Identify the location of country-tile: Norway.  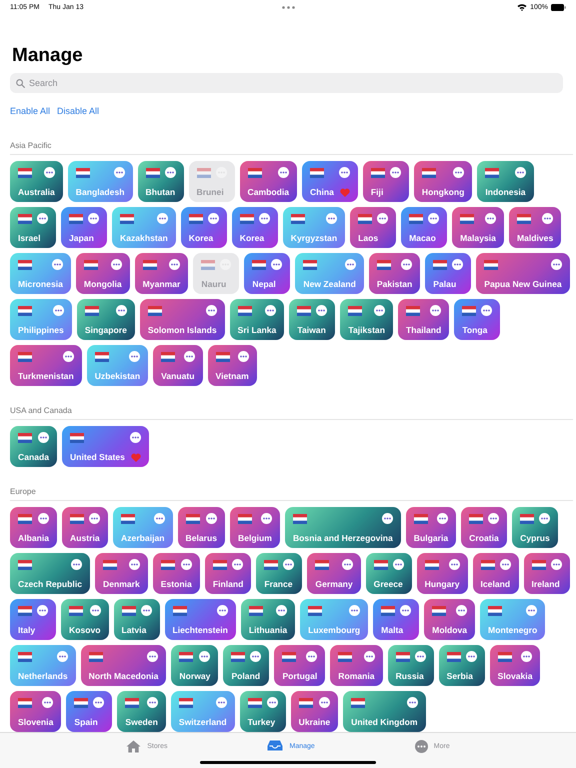
(194, 665).